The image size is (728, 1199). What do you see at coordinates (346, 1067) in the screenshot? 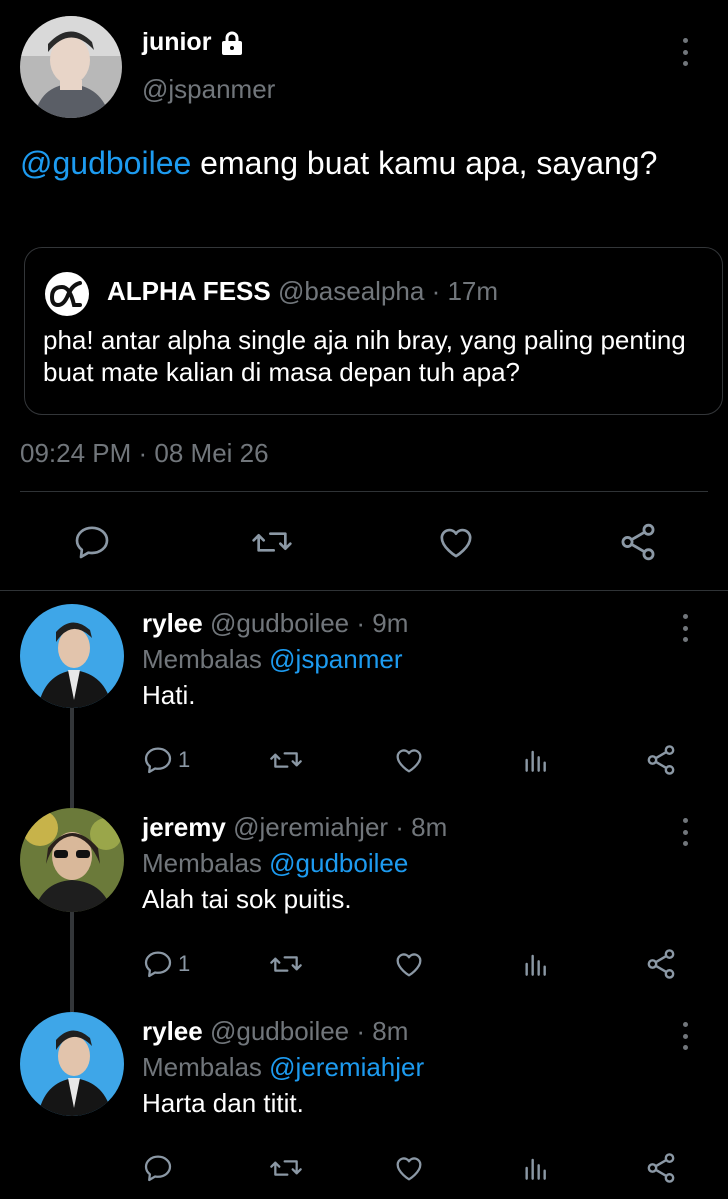
I see `replying-to-link: @jeremiahjer` at bounding box center [346, 1067].